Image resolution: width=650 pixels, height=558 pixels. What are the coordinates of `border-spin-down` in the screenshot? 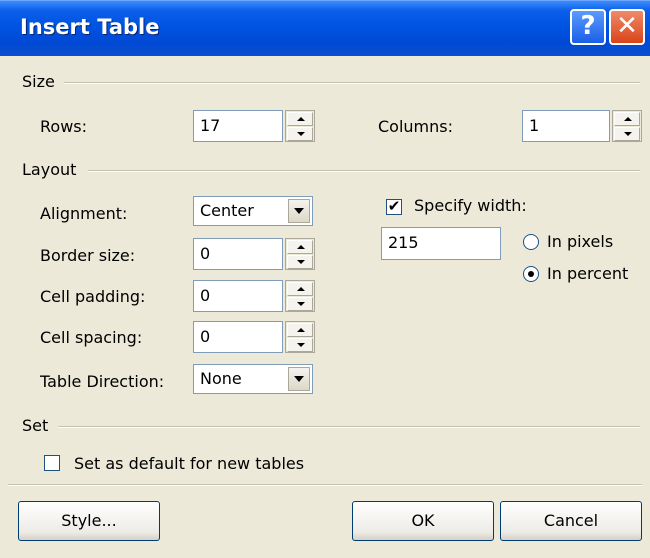 It's located at (300, 262).